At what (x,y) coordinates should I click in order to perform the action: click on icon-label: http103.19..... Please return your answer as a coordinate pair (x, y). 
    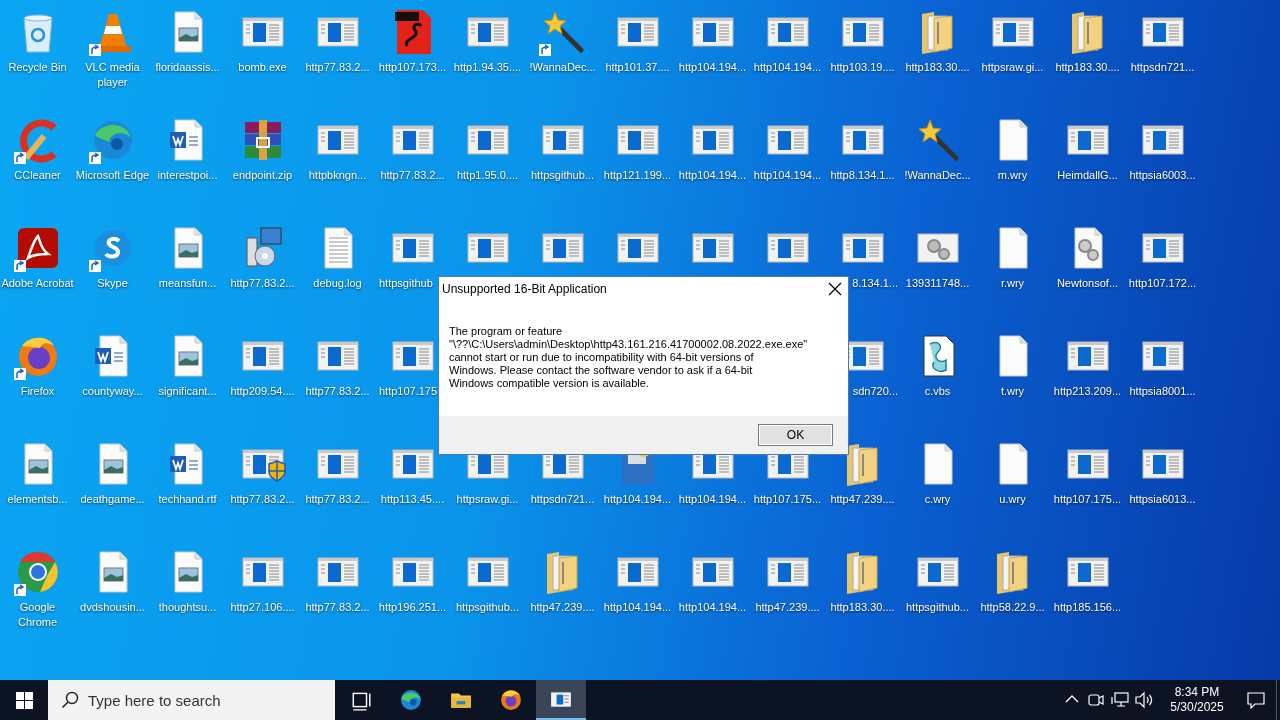
    Looking at the image, I should click on (862, 67).